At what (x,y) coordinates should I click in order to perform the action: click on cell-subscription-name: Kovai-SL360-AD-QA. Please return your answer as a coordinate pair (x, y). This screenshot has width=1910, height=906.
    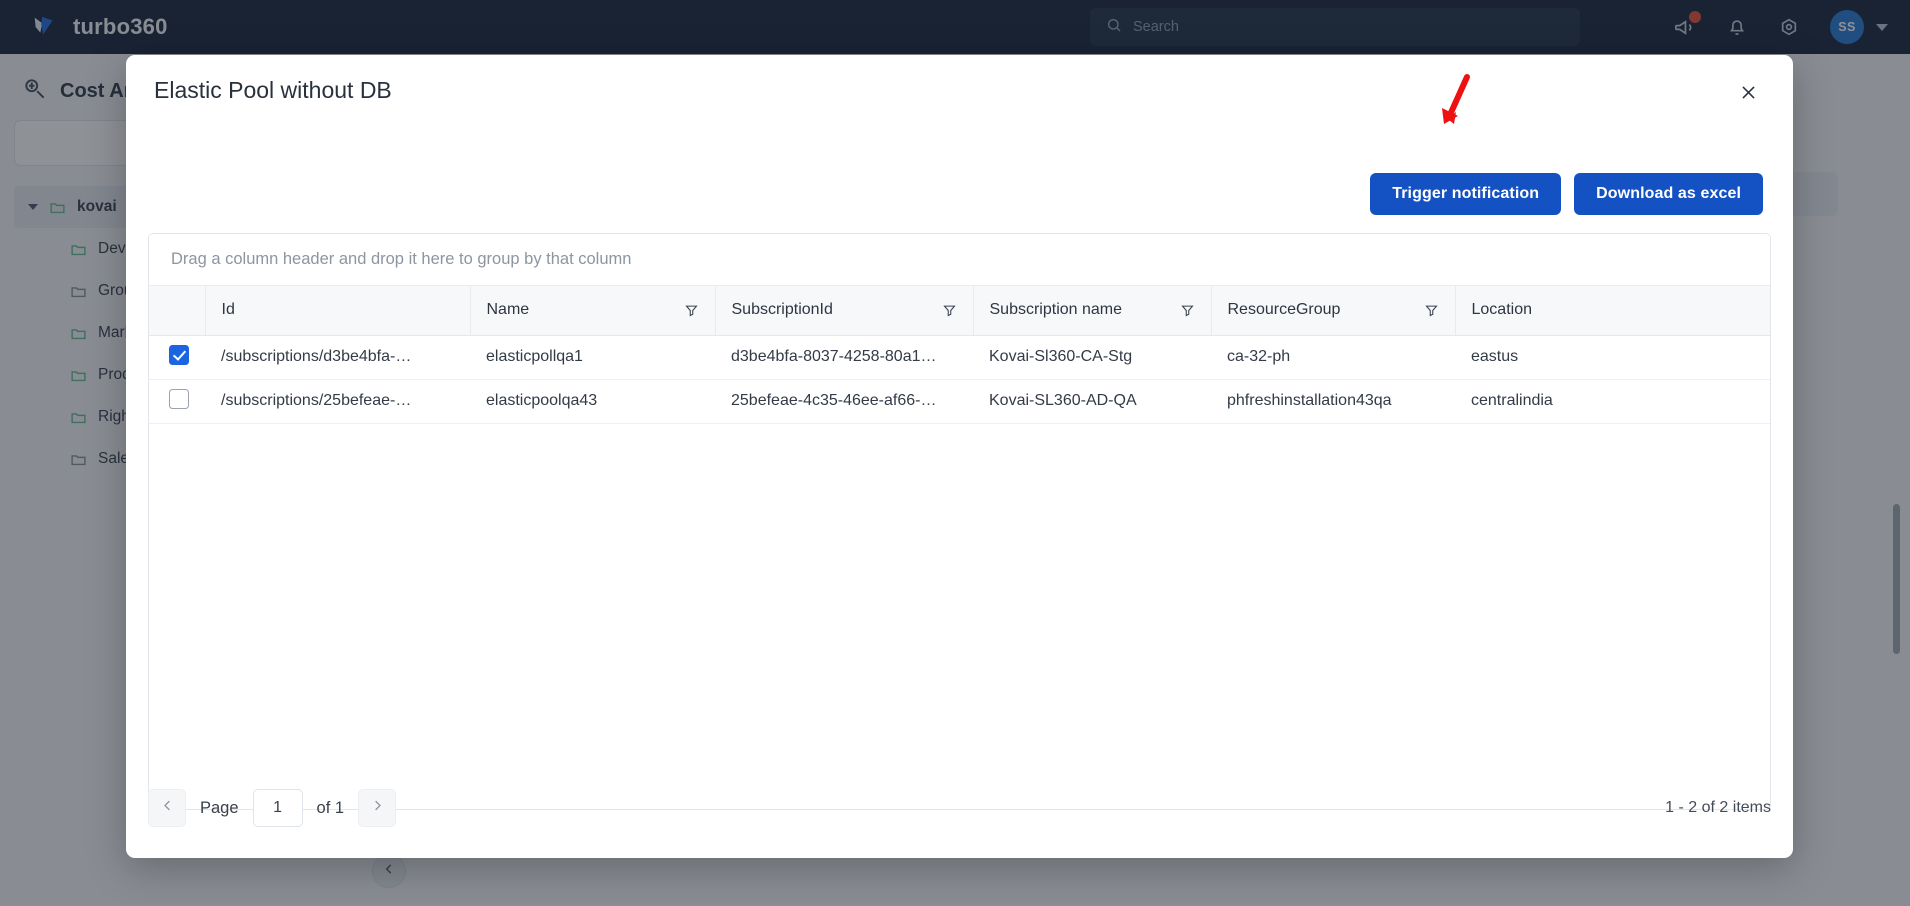
    Looking at the image, I should click on (1092, 401).